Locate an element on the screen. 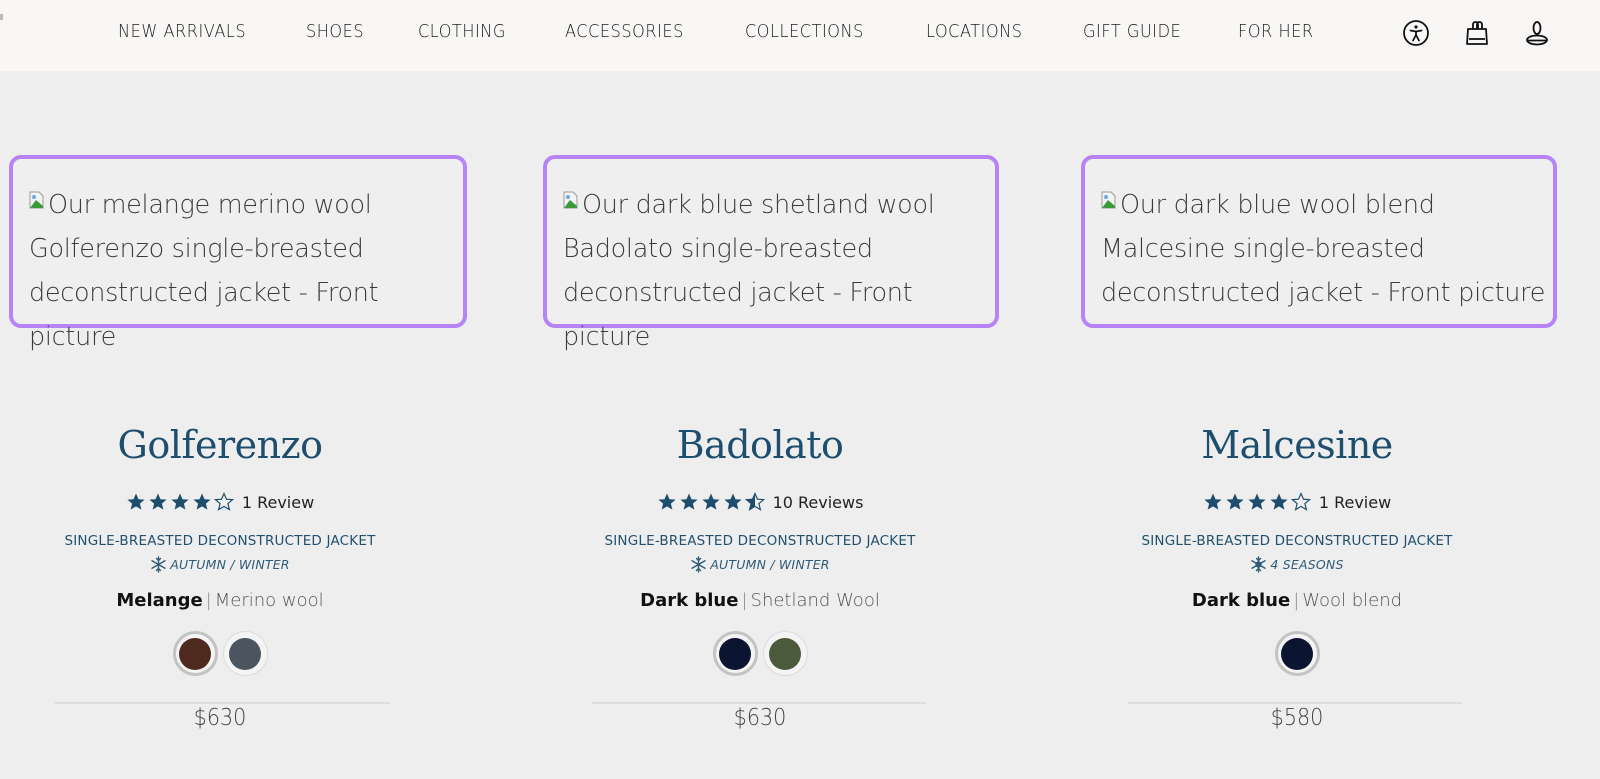 The height and width of the screenshot is (779, 1600). sun-snowflake-icon is located at coordinates (1258, 564).